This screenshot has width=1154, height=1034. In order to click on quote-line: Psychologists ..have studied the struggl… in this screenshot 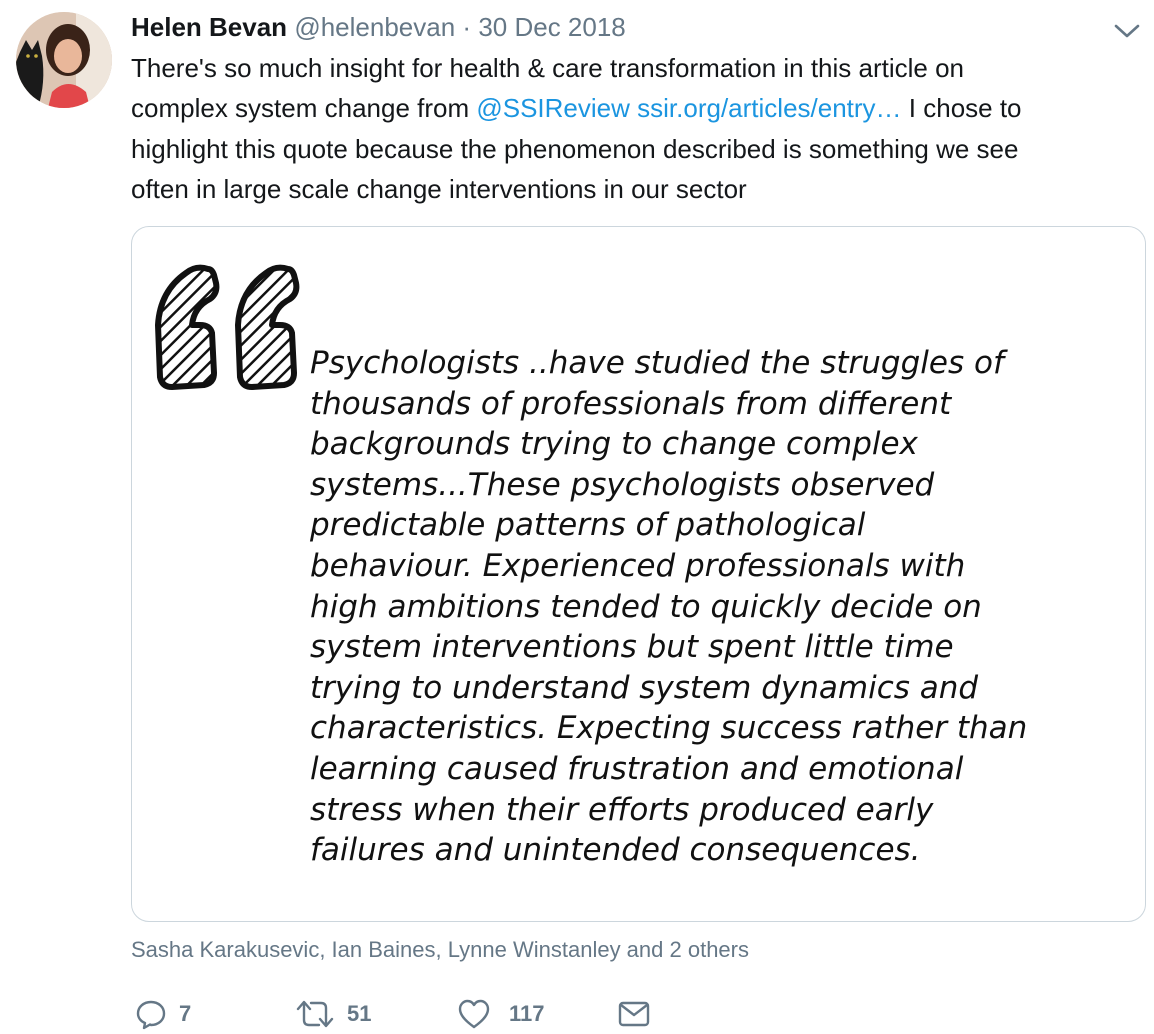, I will do `click(657, 363)`.